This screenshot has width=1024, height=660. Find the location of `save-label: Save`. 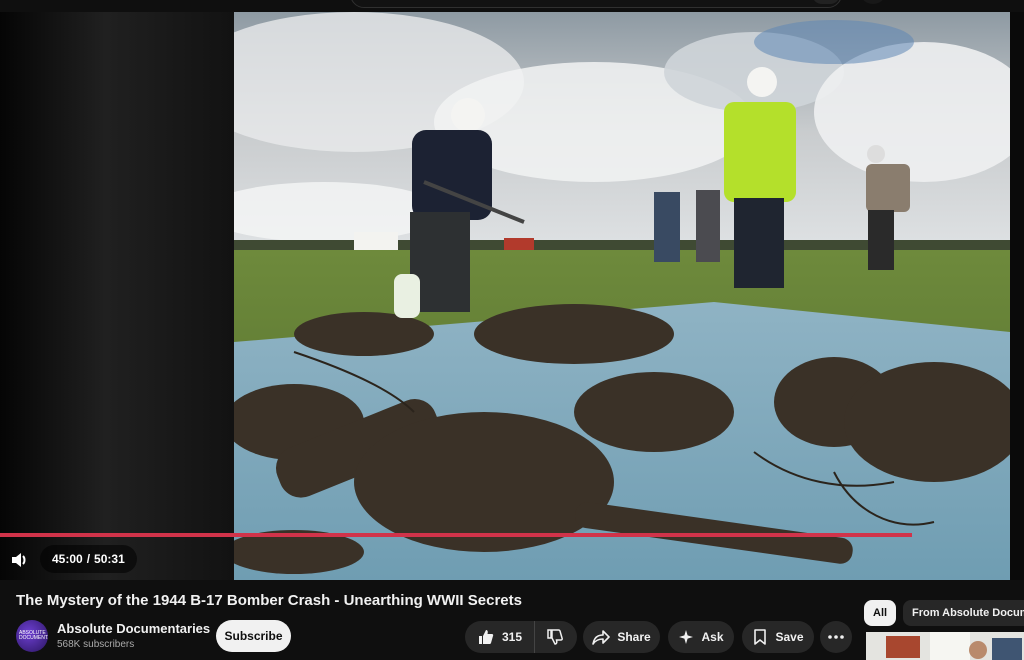

save-label: Save is located at coordinates (789, 637).